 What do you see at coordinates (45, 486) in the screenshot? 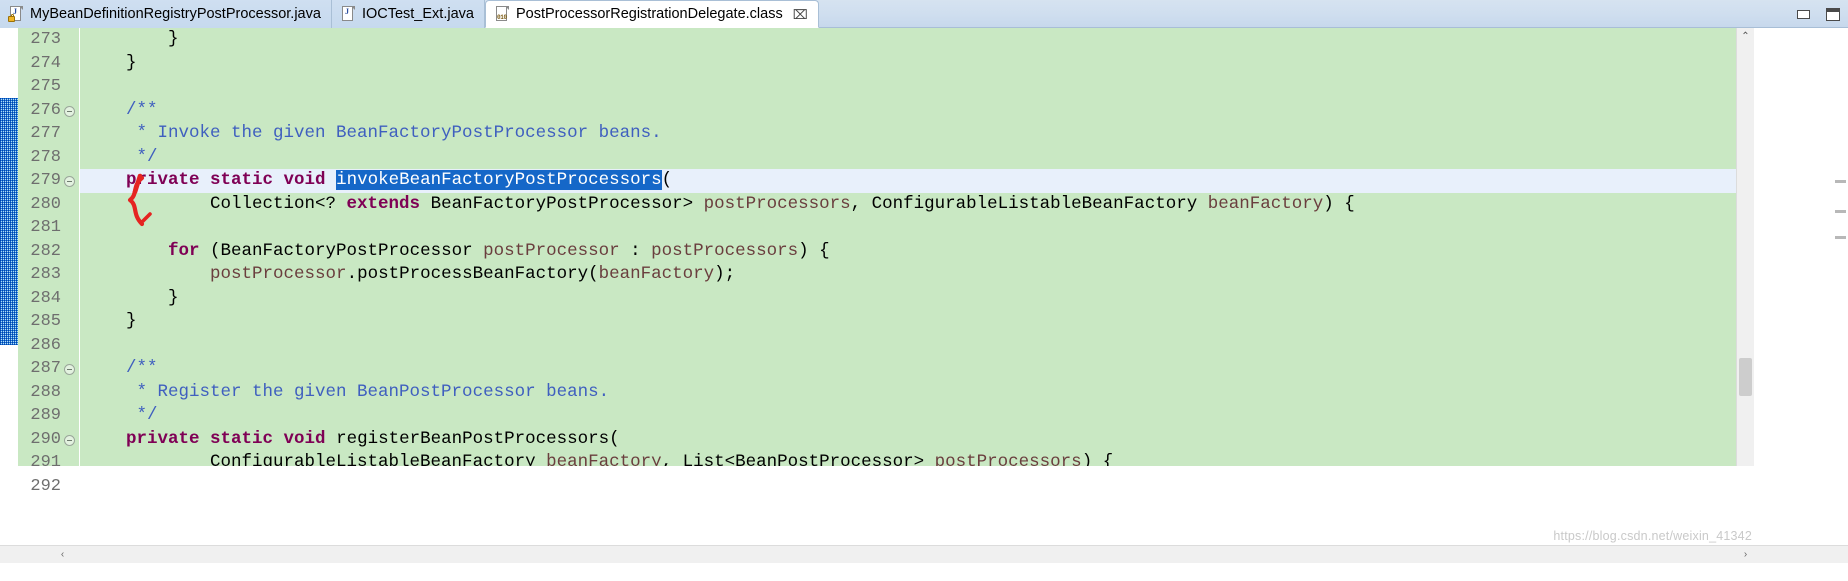
I see `line-number: 292` at bounding box center [45, 486].